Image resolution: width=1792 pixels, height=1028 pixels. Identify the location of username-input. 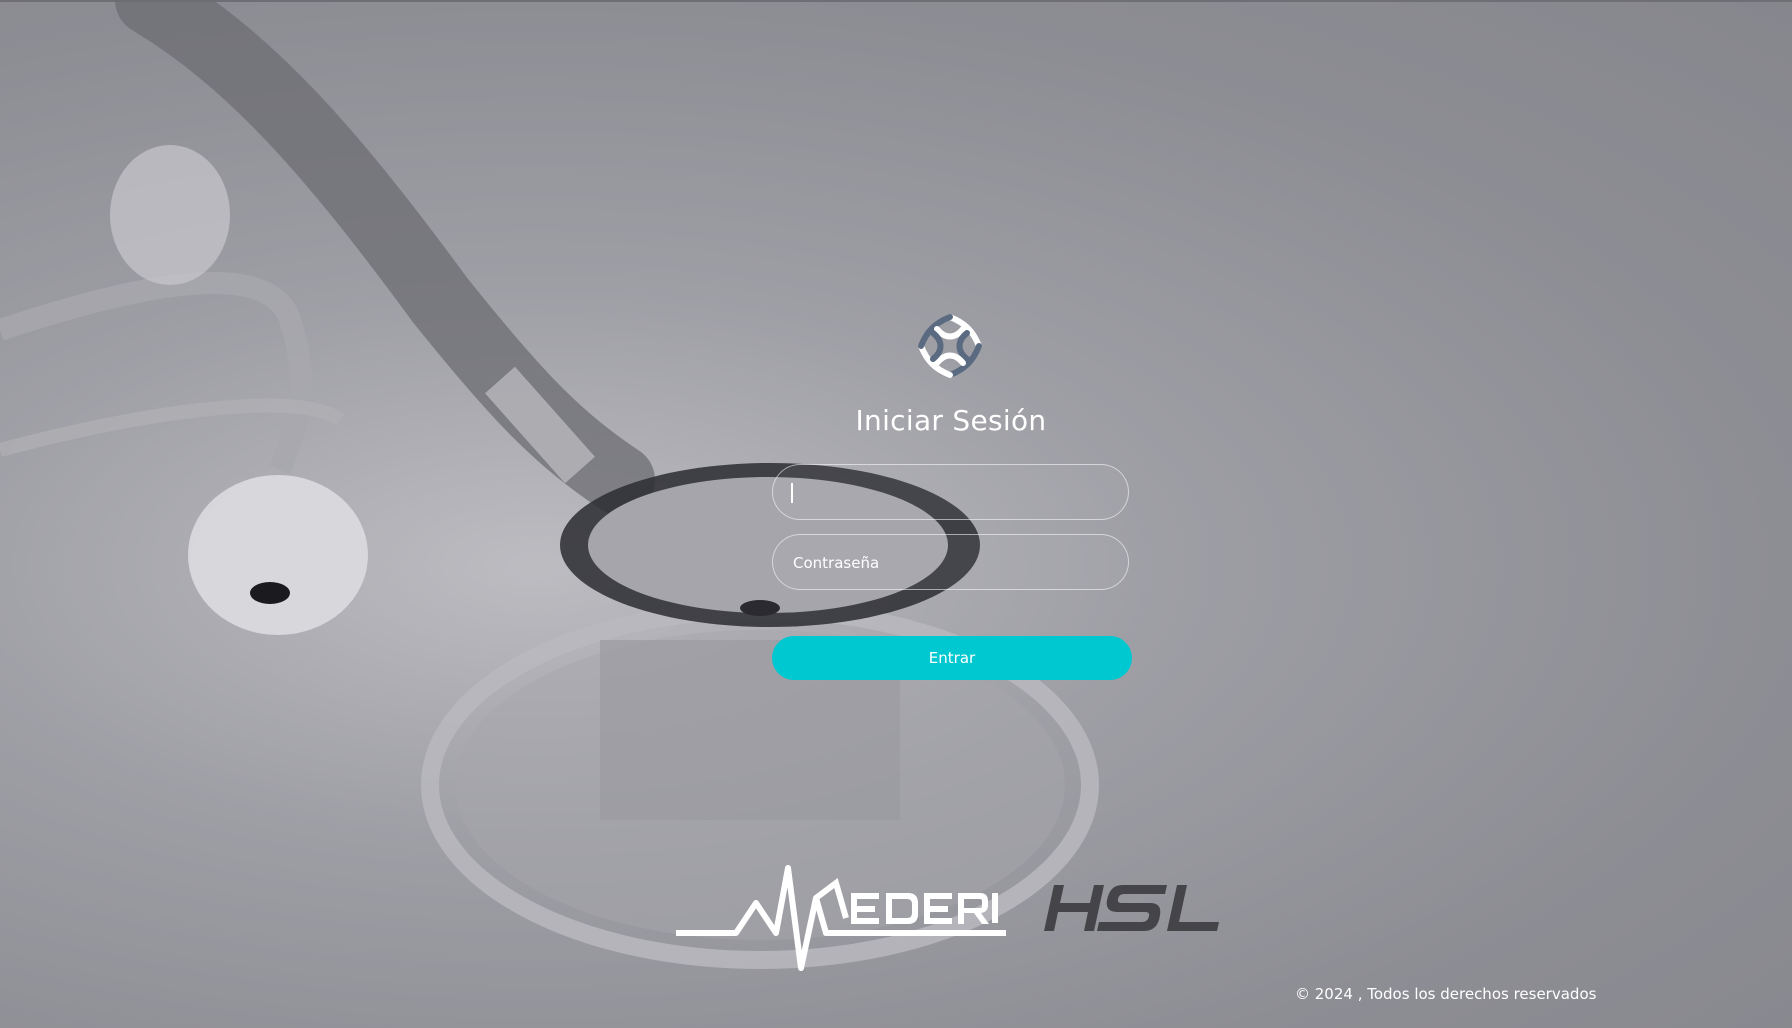
(953, 493).